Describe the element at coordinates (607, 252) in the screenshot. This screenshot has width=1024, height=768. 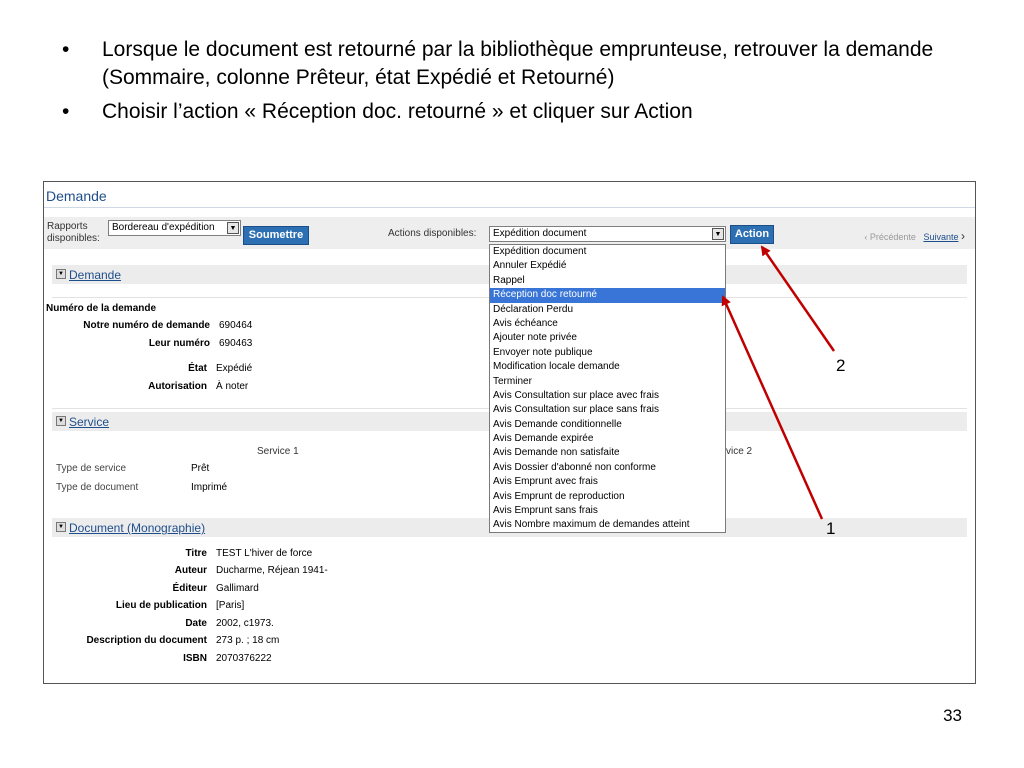
I see `dropdown-option: Expédition document` at that location.